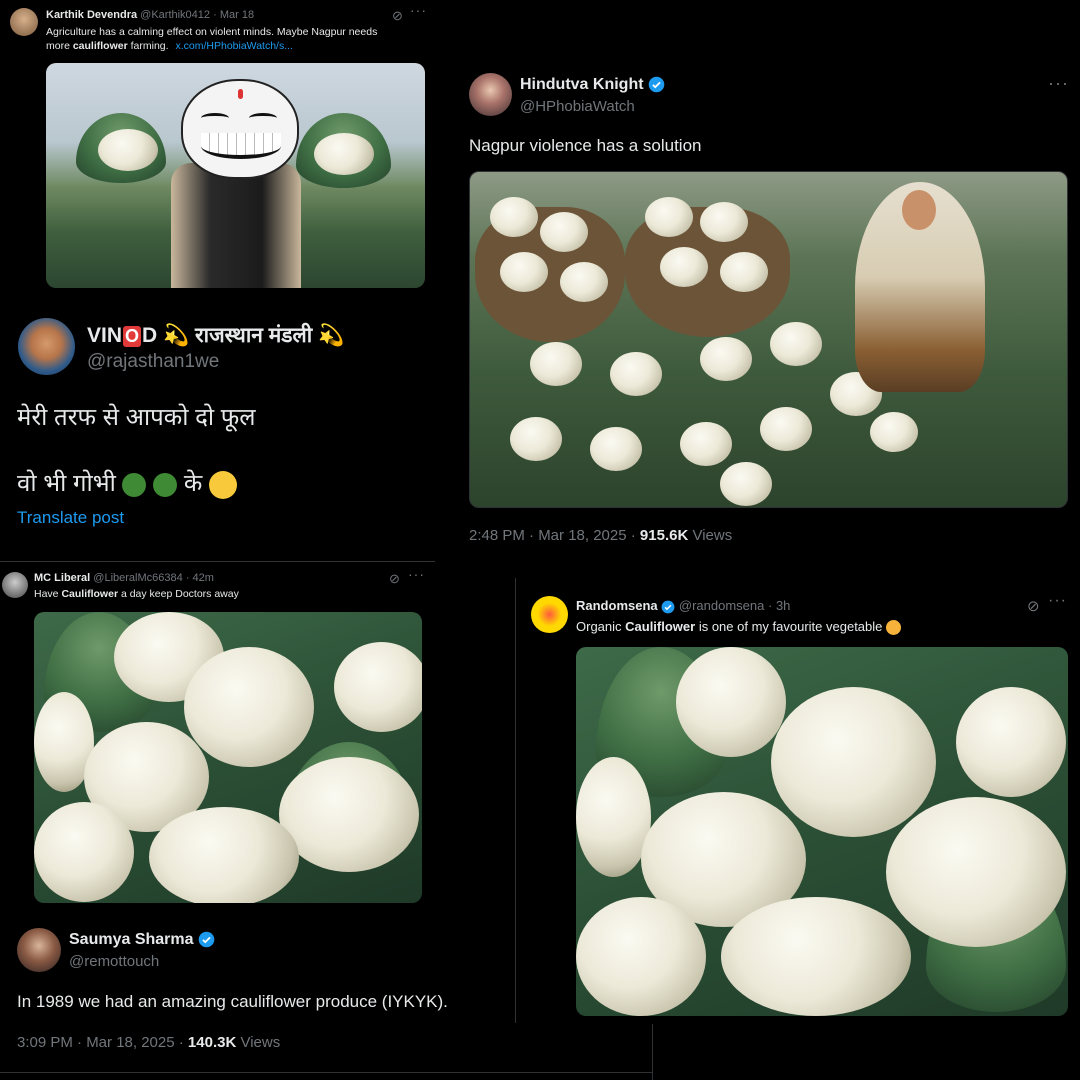  Describe the element at coordinates (114, 961) in the screenshot. I see `author-handle: @remottouch` at that location.